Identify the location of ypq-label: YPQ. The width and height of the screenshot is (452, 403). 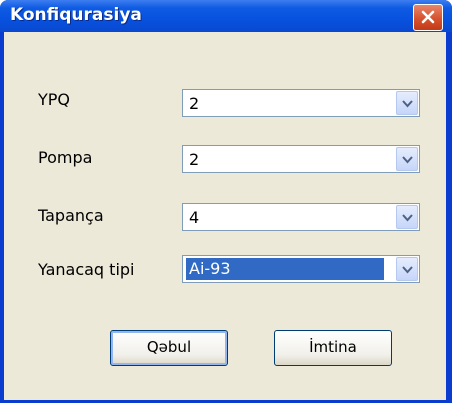
(54, 99).